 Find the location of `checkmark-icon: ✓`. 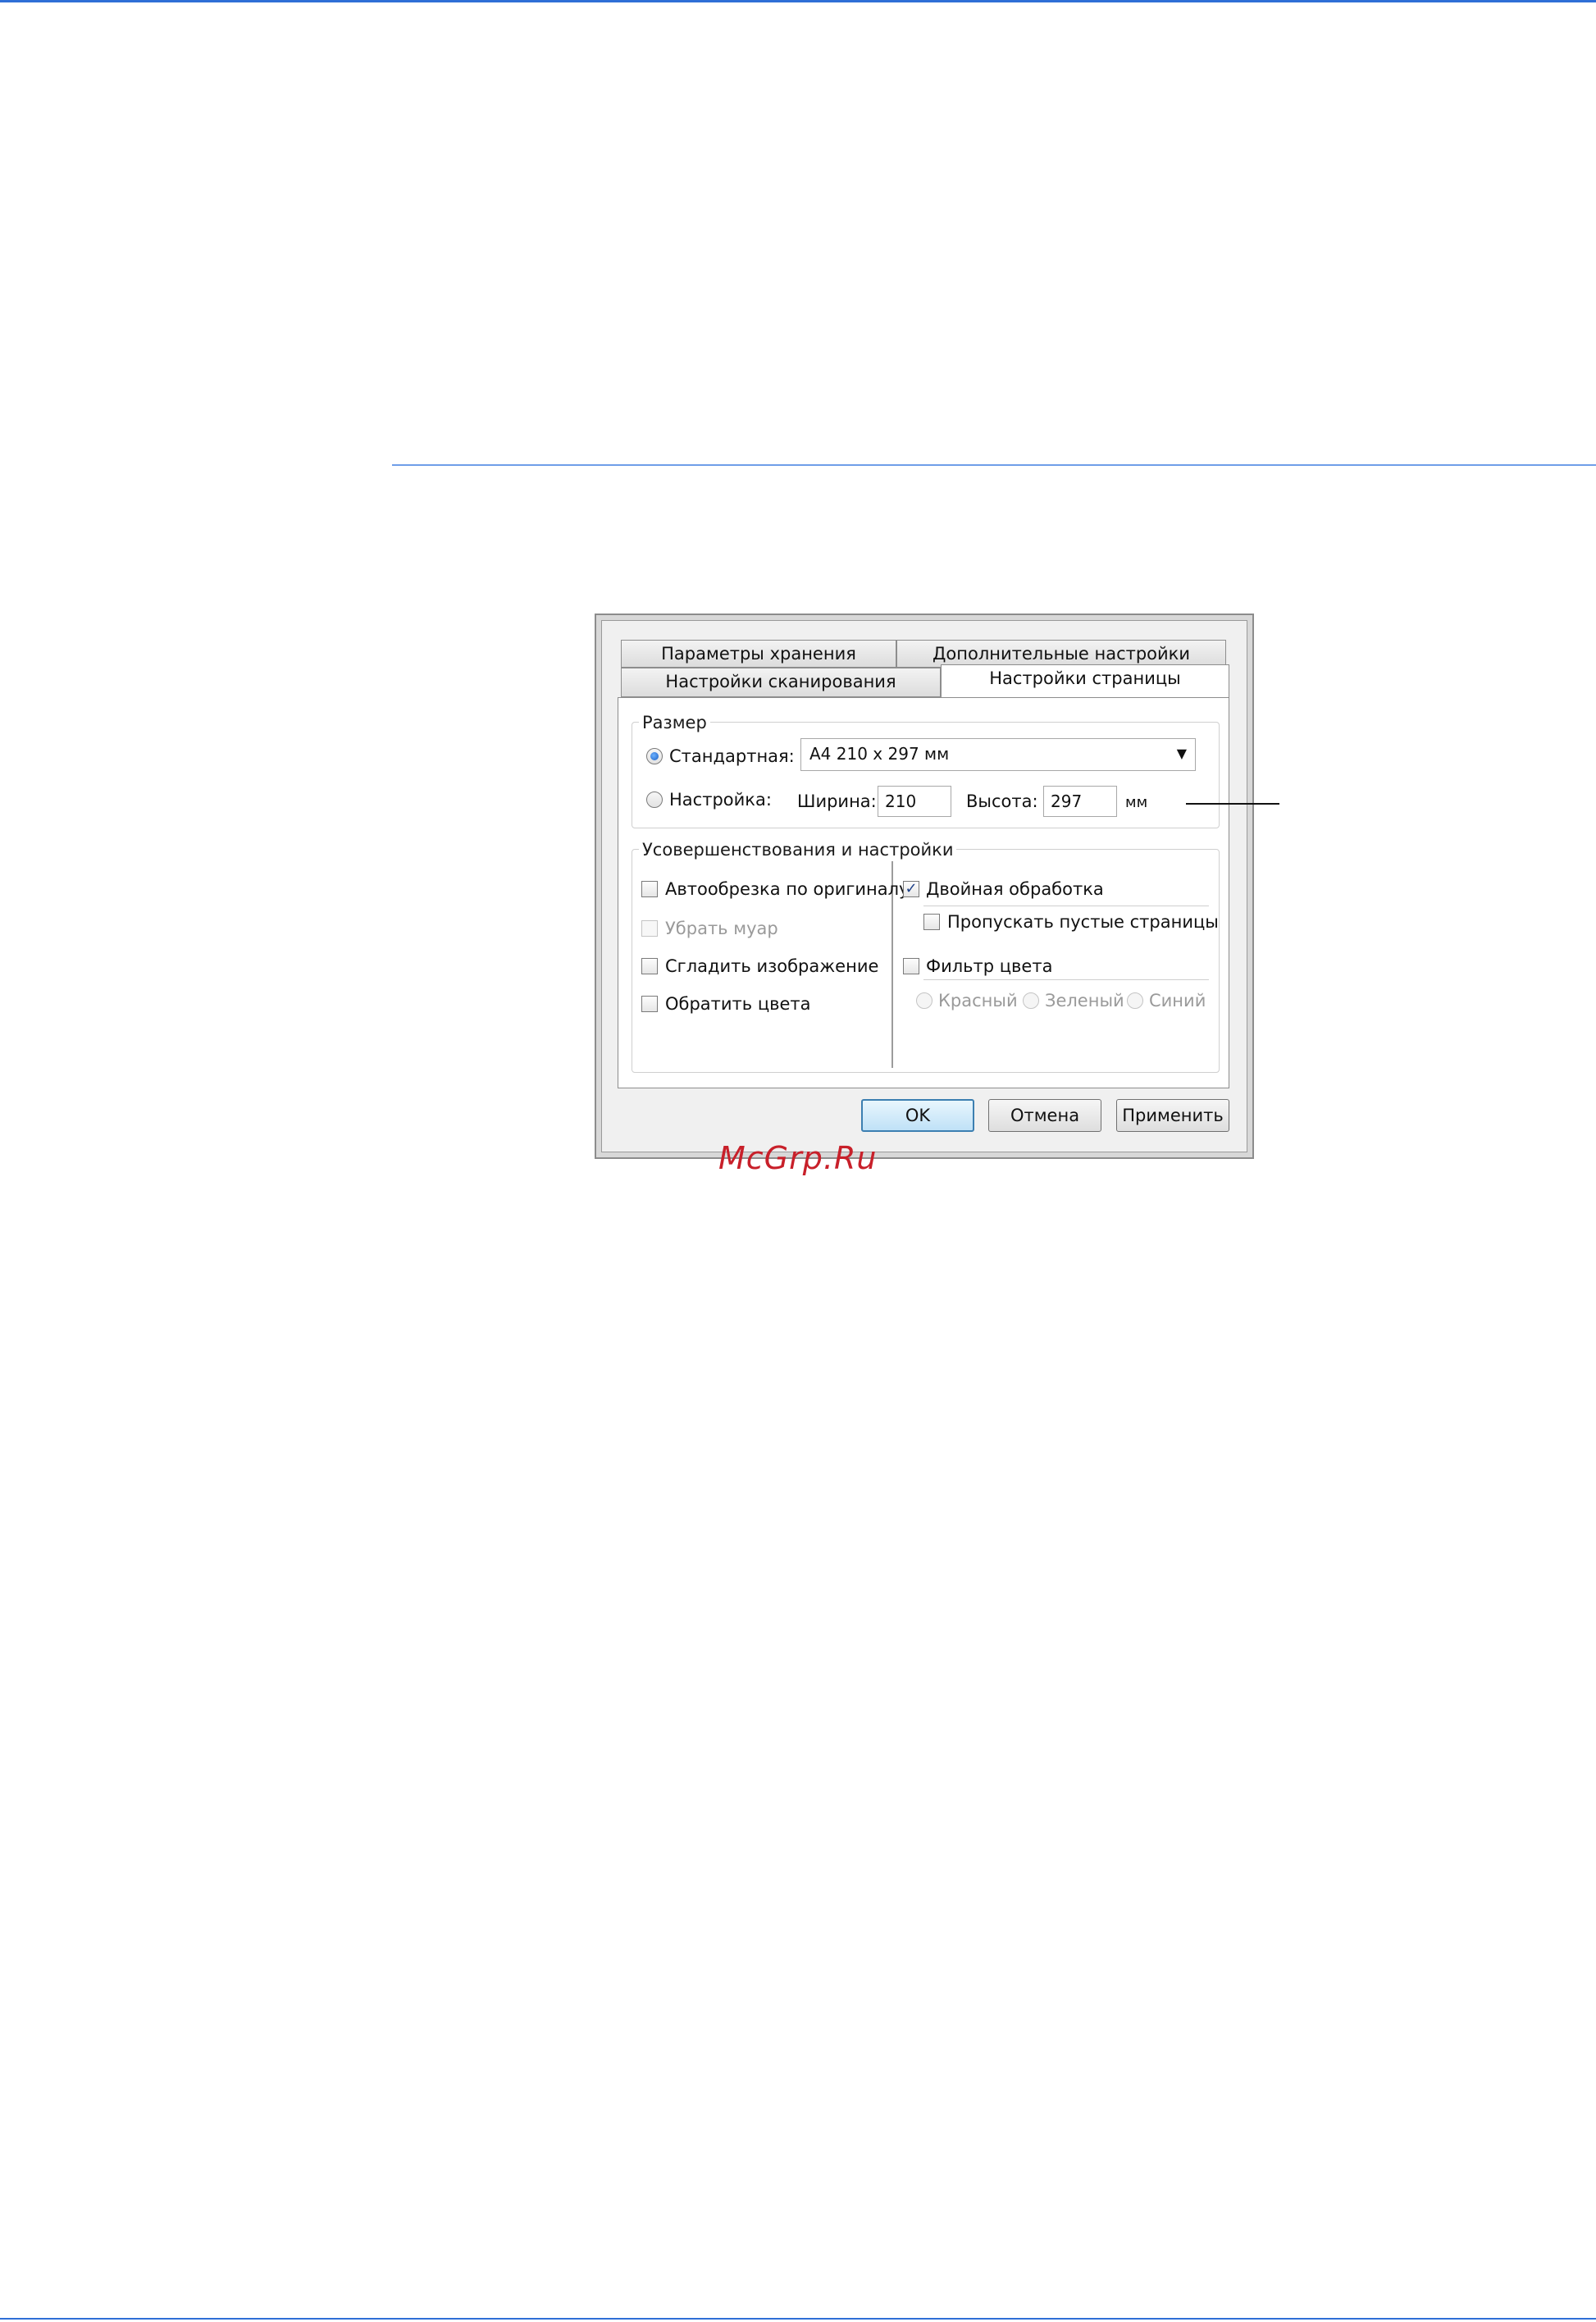

checkmark-icon: ✓ is located at coordinates (911, 888).